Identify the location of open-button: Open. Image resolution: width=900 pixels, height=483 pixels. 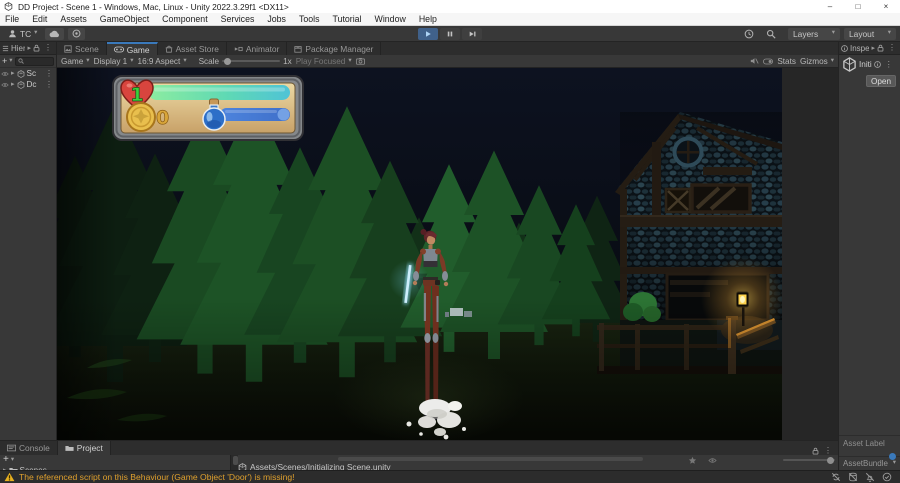
(881, 81).